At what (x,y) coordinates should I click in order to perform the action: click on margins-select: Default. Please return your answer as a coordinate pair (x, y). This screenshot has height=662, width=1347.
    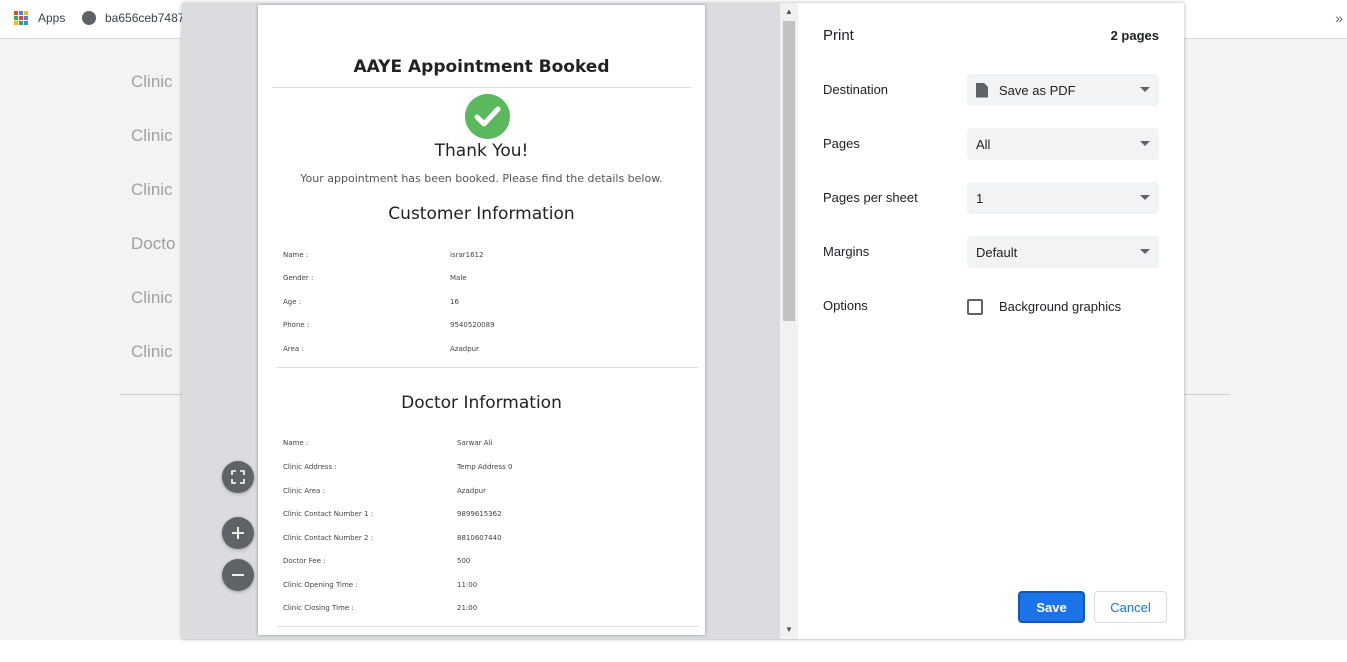
    Looking at the image, I should click on (1063, 252).